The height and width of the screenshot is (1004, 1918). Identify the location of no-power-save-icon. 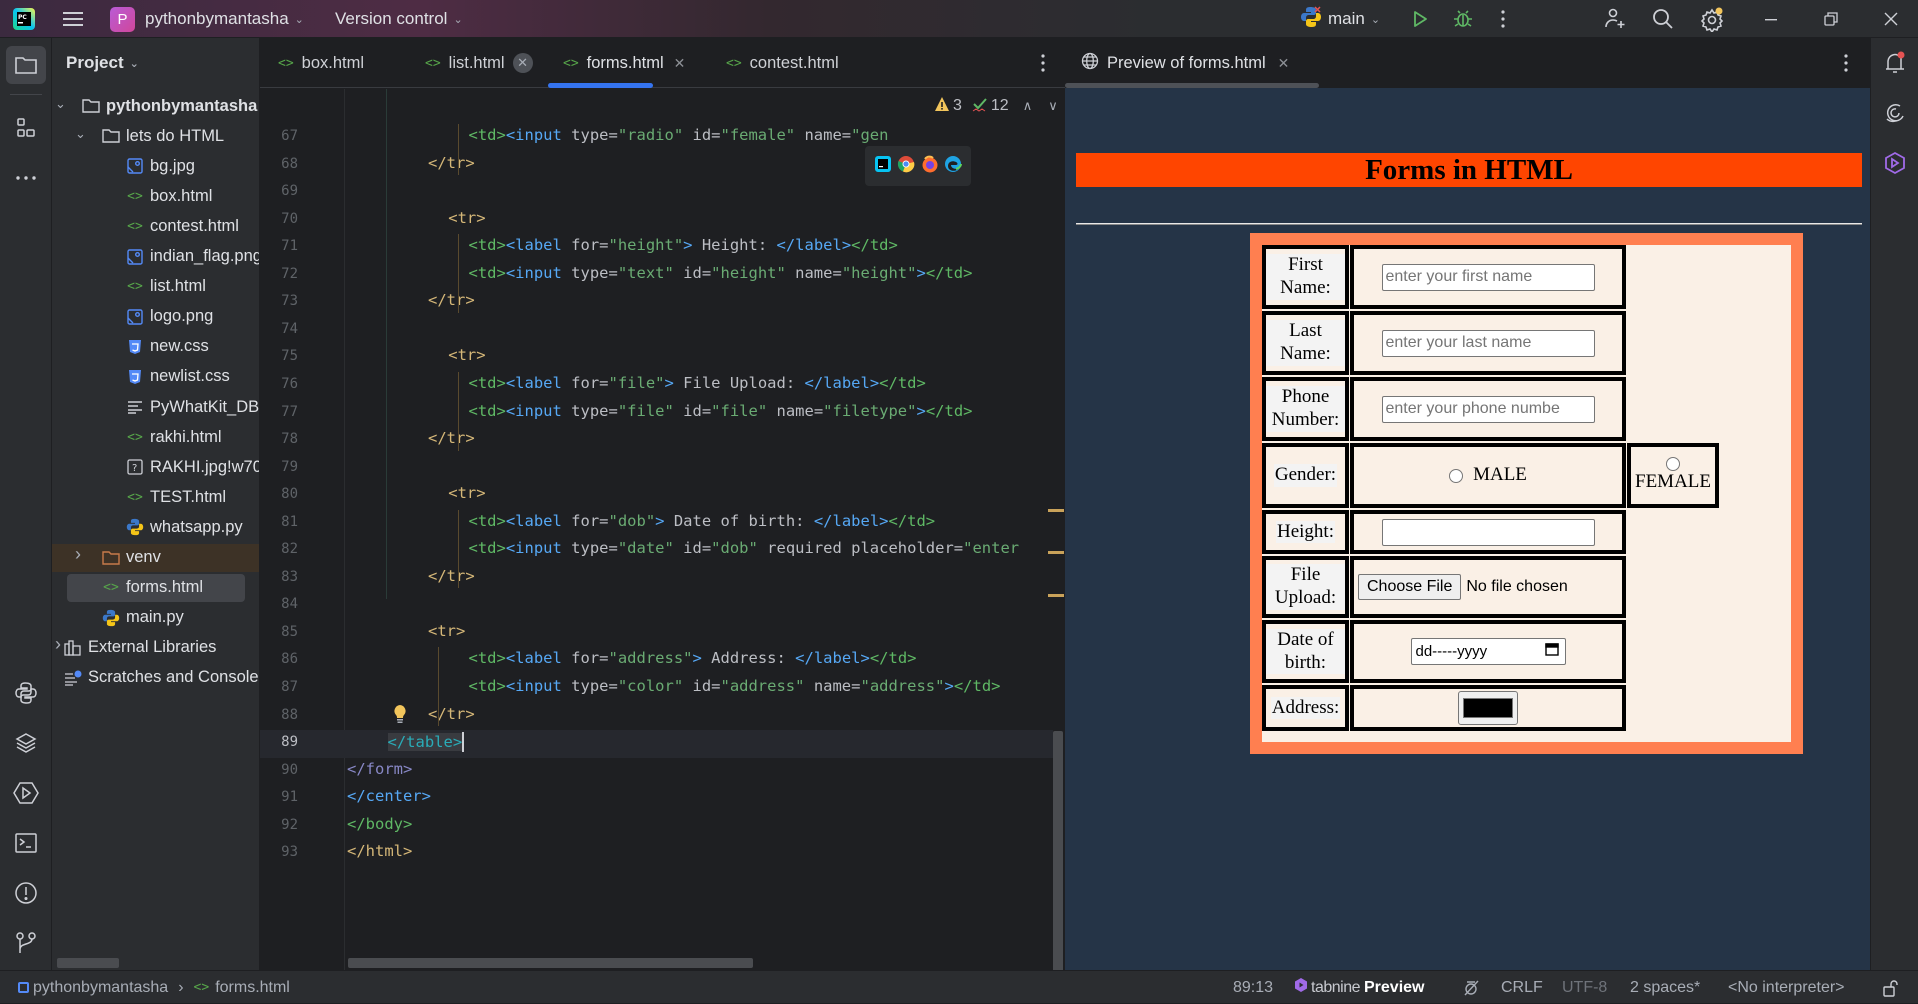
(1471, 987).